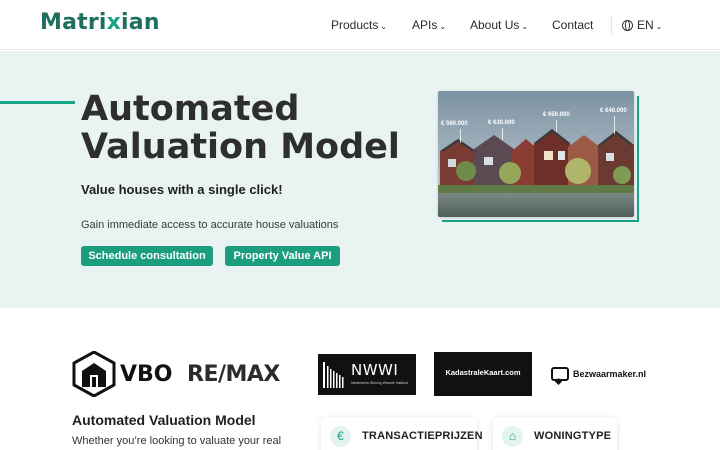 Image resolution: width=720 pixels, height=450 pixels. I want to click on schedule-consultation-button: Schedule consultation, so click(147, 256).